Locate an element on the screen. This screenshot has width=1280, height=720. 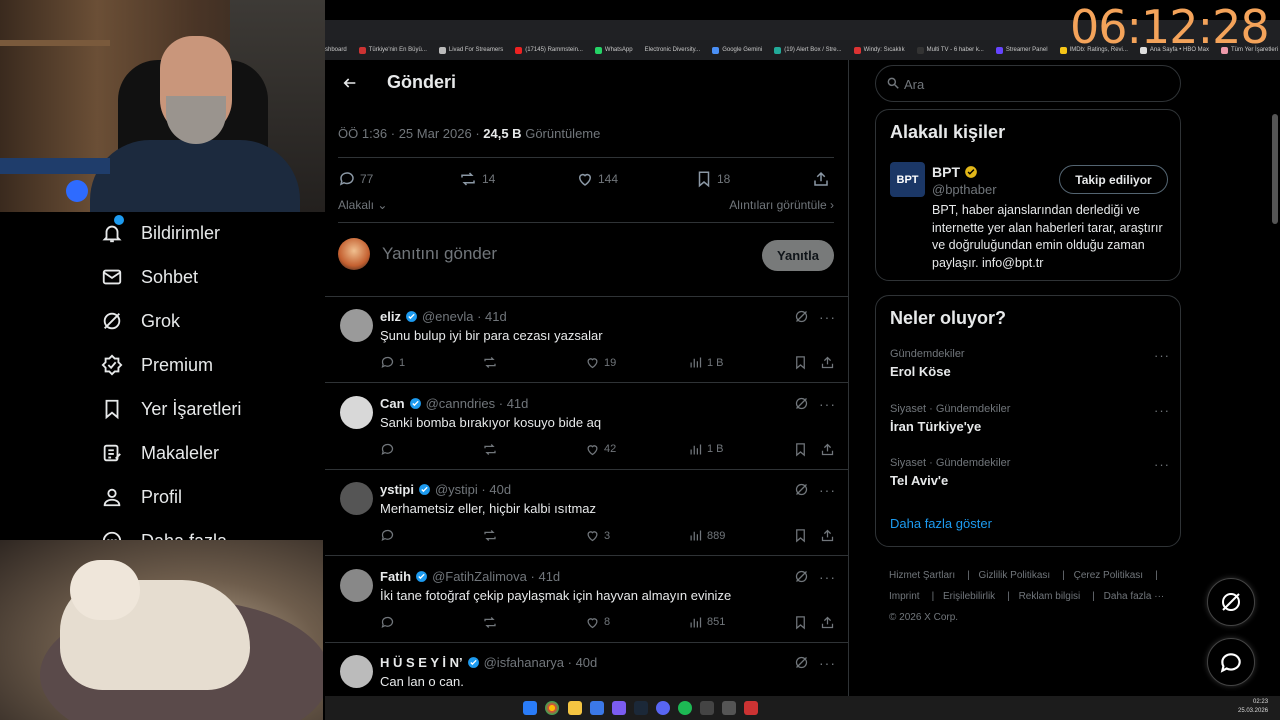
bookmark-item: Google Gemini is located at coordinates (737, 50).